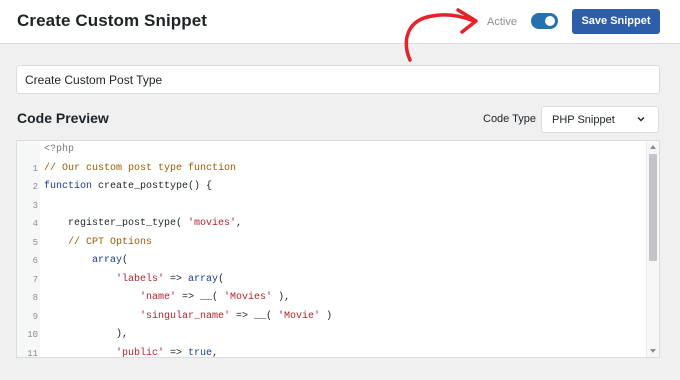  What do you see at coordinates (331, 262) in the screenshot?
I see `code-line: 6 array(` at bounding box center [331, 262].